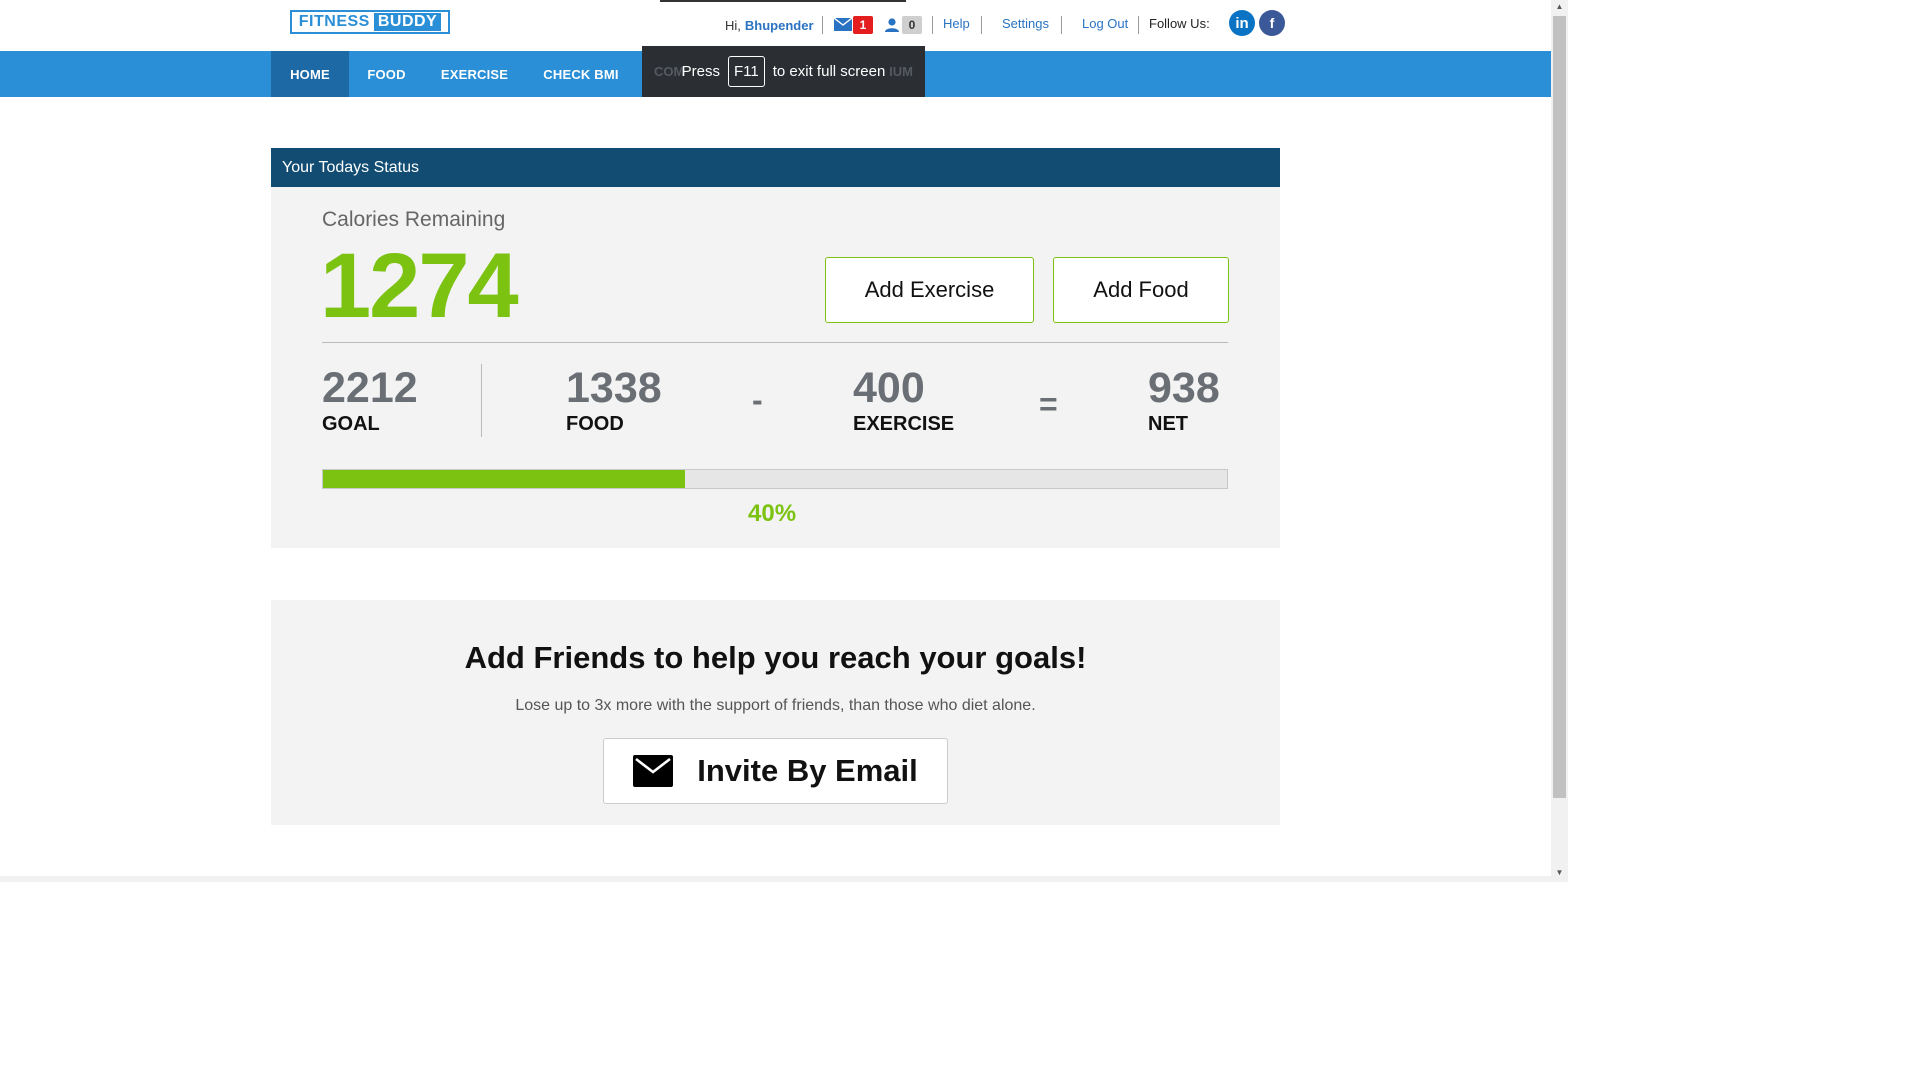 The height and width of the screenshot is (1080, 1920). Describe the element at coordinates (334, 21) in the screenshot. I see `logo-text-fitness: FITNESS` at that location.